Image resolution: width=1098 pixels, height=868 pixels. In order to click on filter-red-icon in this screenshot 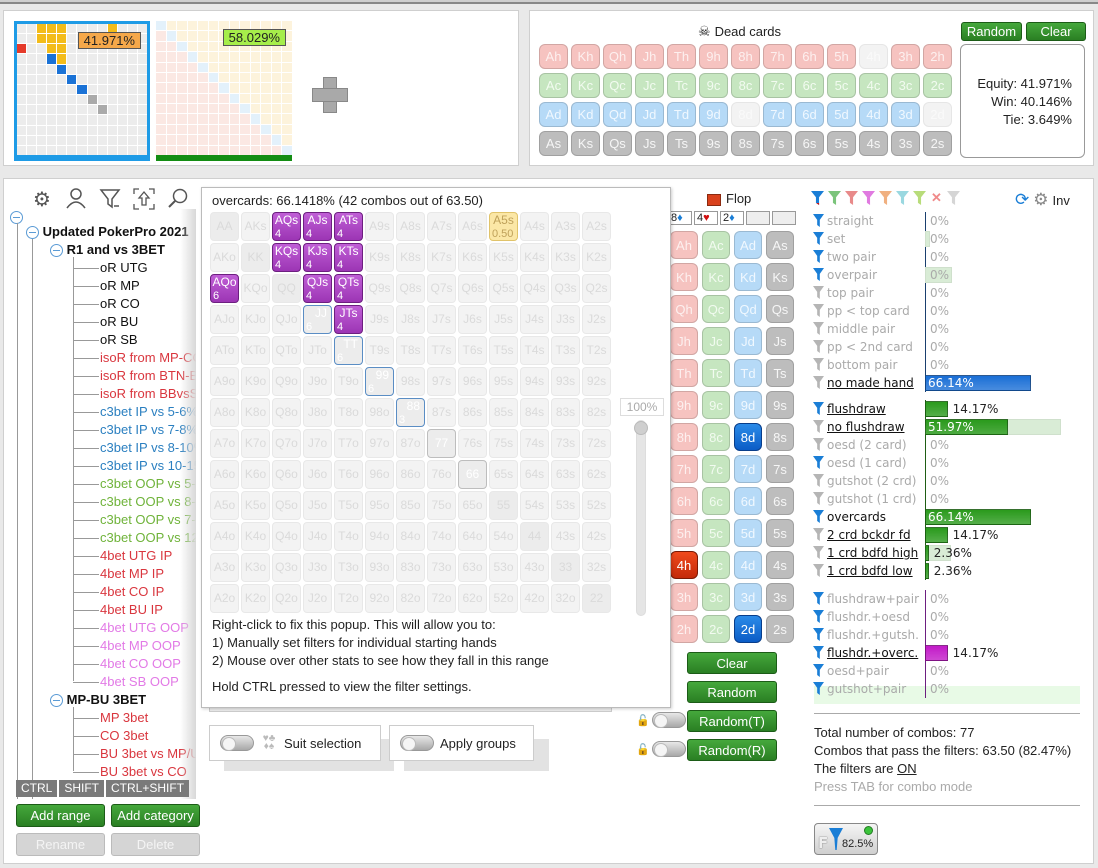, I will do `click(851, 198)`.